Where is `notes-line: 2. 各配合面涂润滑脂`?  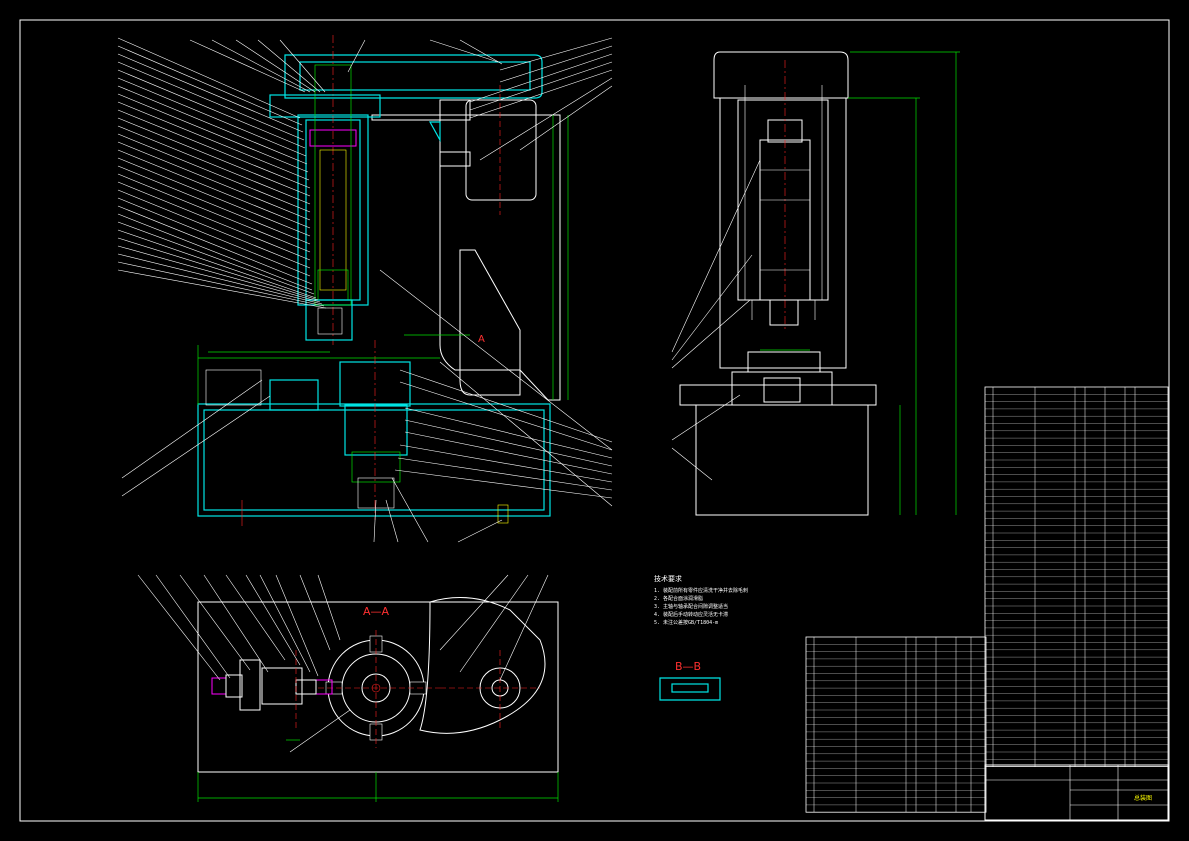 notes-line: 2. 各配合面涂润滑脂 is located at coordinates (678, 598).